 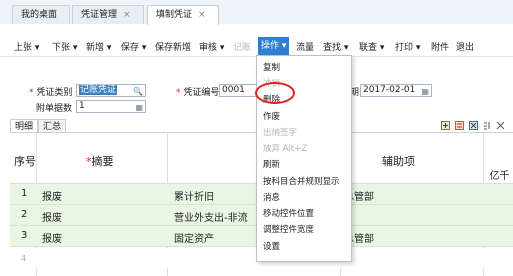 I want to click on date-value: 2017-02-01, so click(x=389, y=90).